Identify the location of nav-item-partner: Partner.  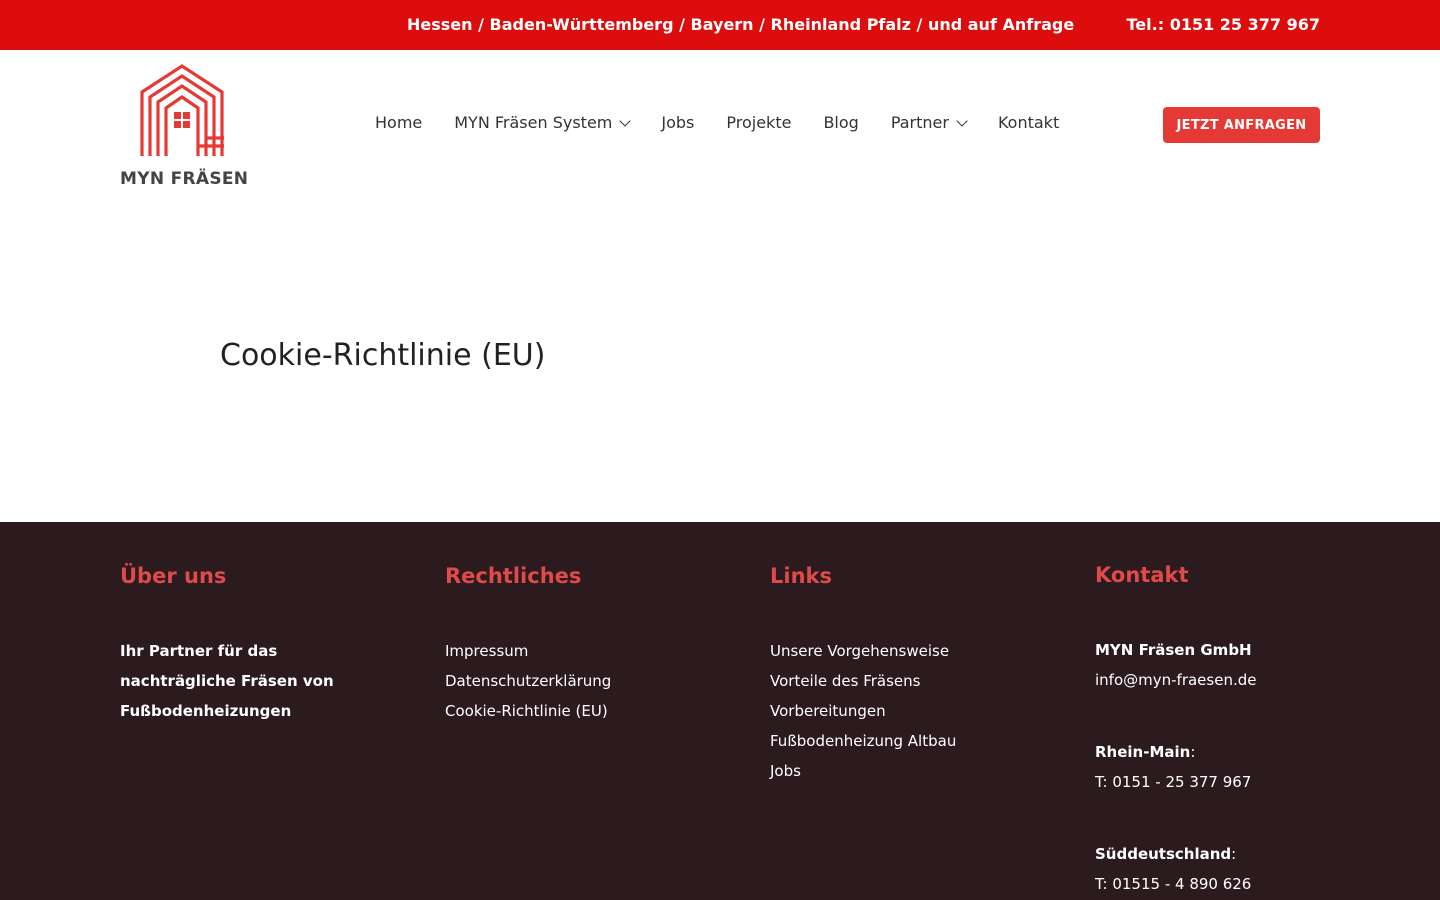
(929, 122).